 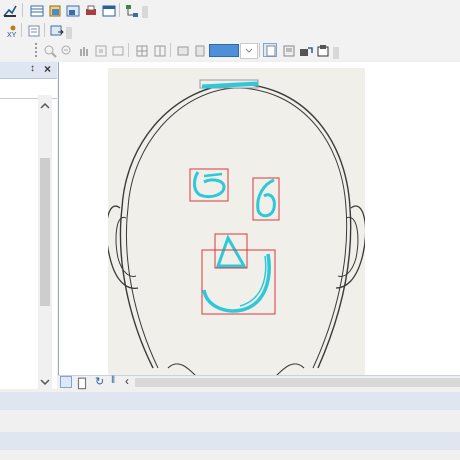 I want to click on mouth-feature, so click(x=236, y=283).